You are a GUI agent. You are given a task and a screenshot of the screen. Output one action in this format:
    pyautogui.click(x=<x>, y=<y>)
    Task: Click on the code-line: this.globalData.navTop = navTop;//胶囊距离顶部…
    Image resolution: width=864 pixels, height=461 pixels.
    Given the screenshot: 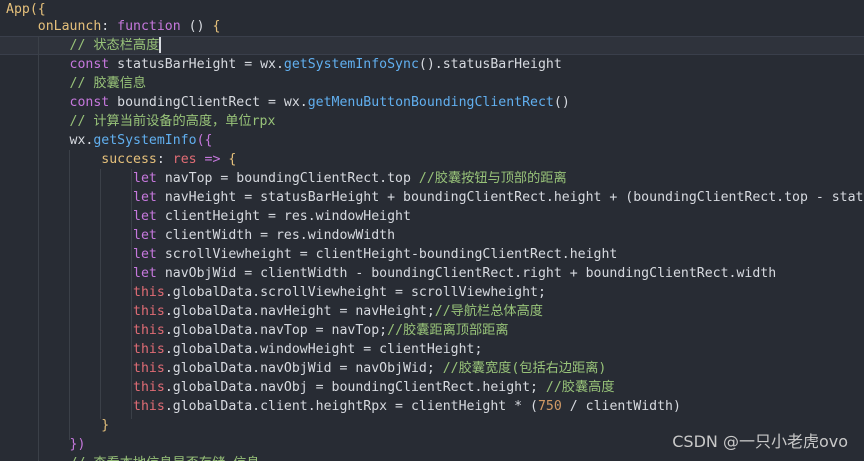 What is the action you would take?
    pyautogui.click(x=257, y=330)
    